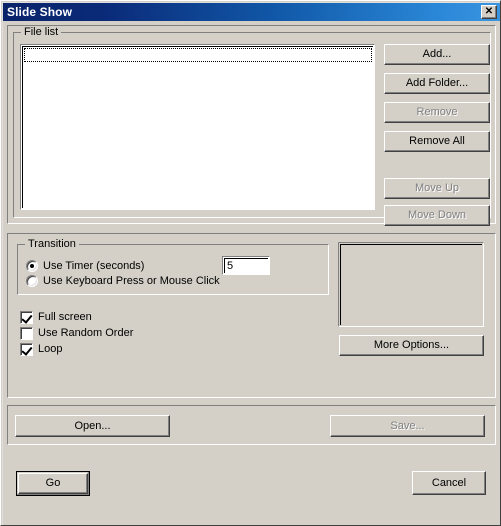  I want to click on checkbox-loop-label: Loop, so click(50, 349).